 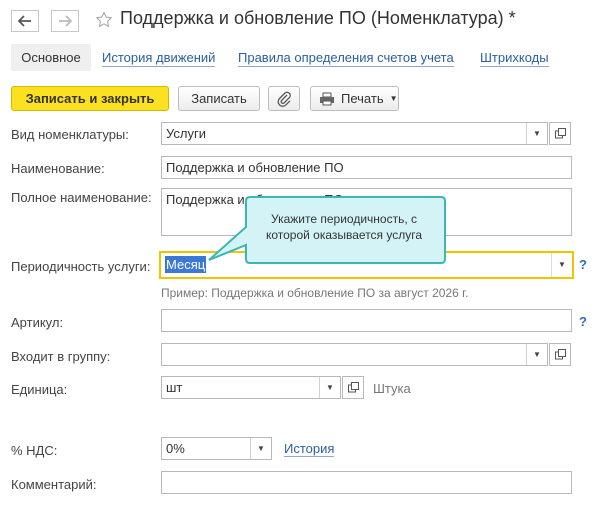 I want to click on kind-label: Вид номенклатуры:, so click(x=70, y=134).